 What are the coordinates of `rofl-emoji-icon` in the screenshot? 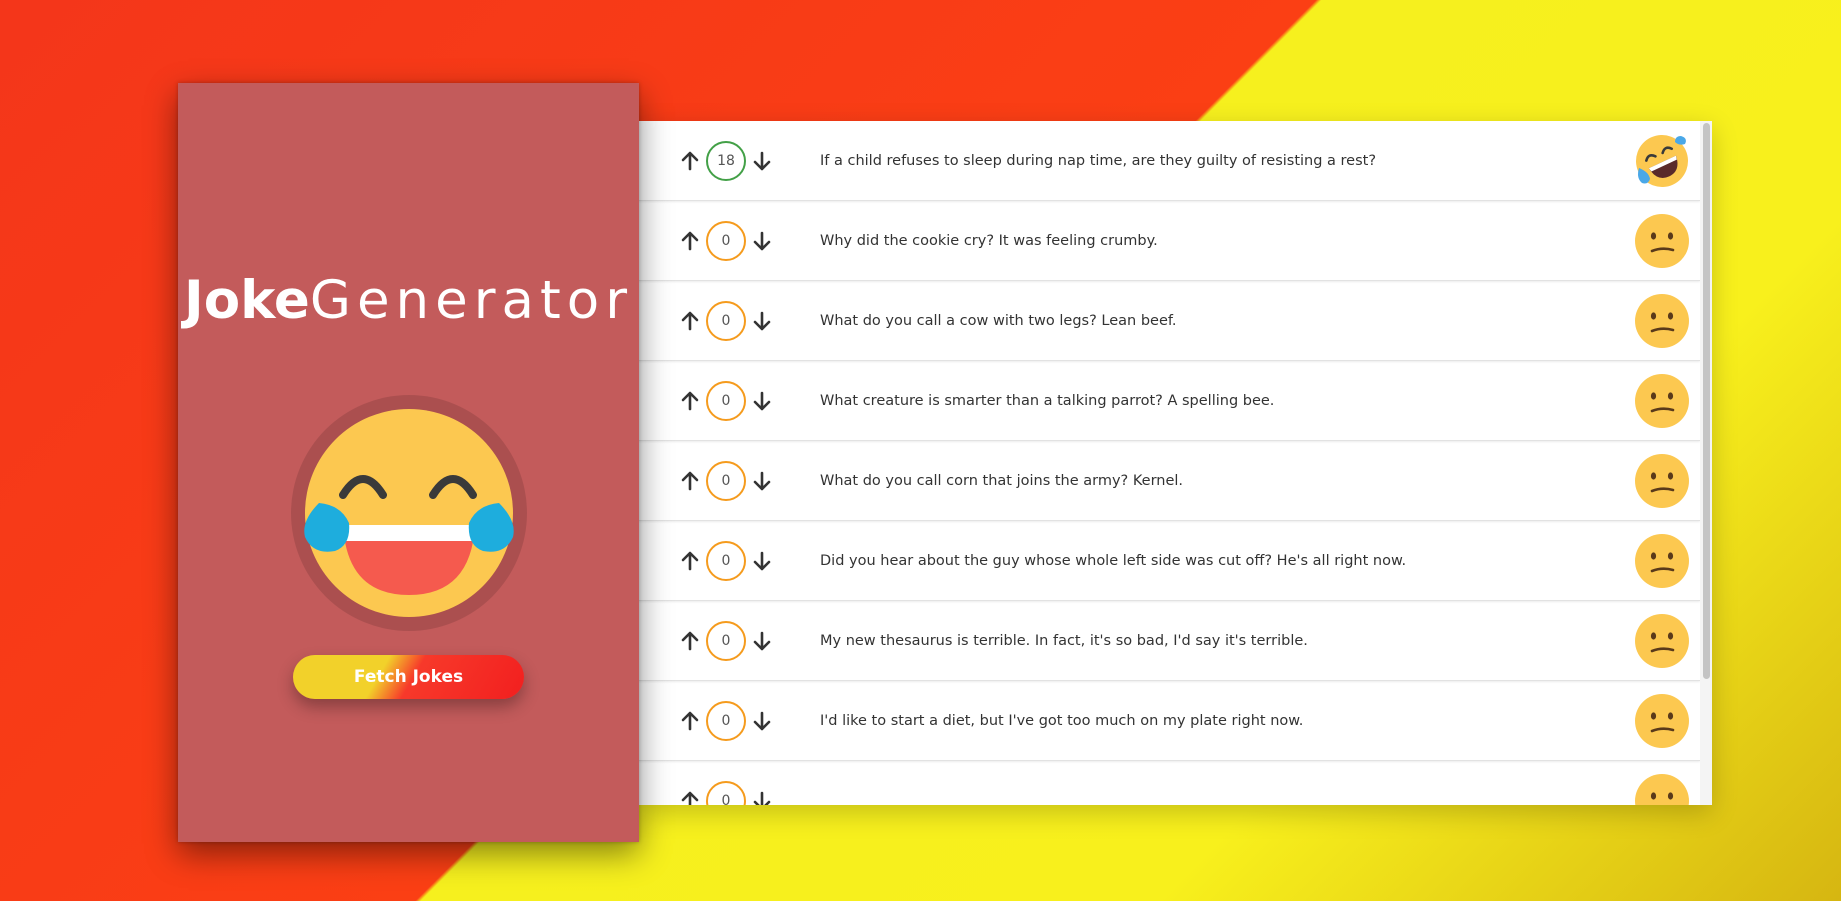 It's located at (1662, 161).